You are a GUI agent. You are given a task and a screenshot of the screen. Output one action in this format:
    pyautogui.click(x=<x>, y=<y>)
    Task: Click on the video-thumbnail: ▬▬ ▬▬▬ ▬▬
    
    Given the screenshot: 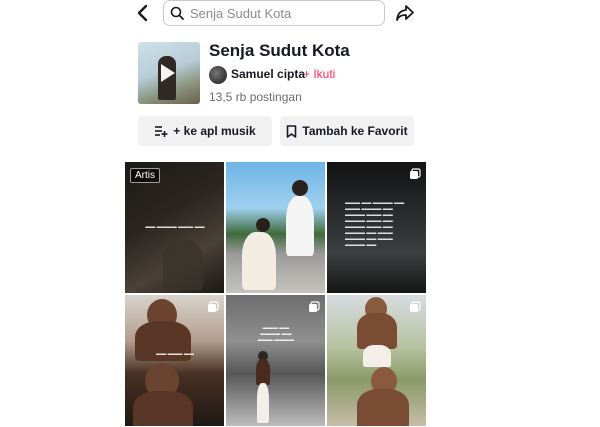 What is the action you would take?
    pyautogui.click(x=174, y=360)
    